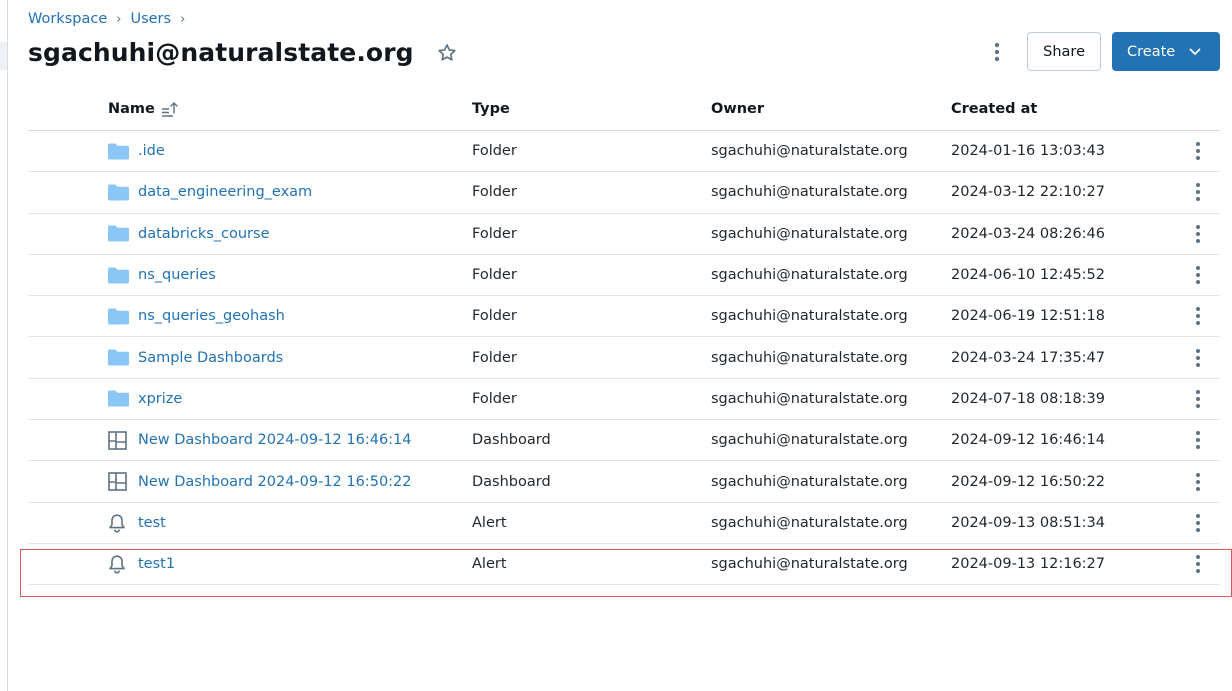  I want to click on table-header: Name Type Owner Created at, so click(624, 109).